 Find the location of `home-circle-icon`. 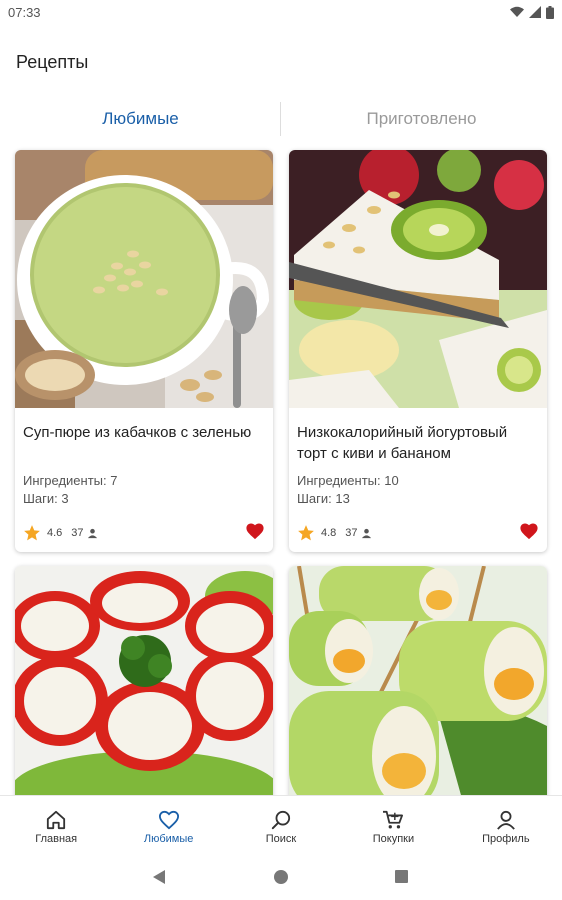

home-circle-icon is located at coordinates (281, 877).